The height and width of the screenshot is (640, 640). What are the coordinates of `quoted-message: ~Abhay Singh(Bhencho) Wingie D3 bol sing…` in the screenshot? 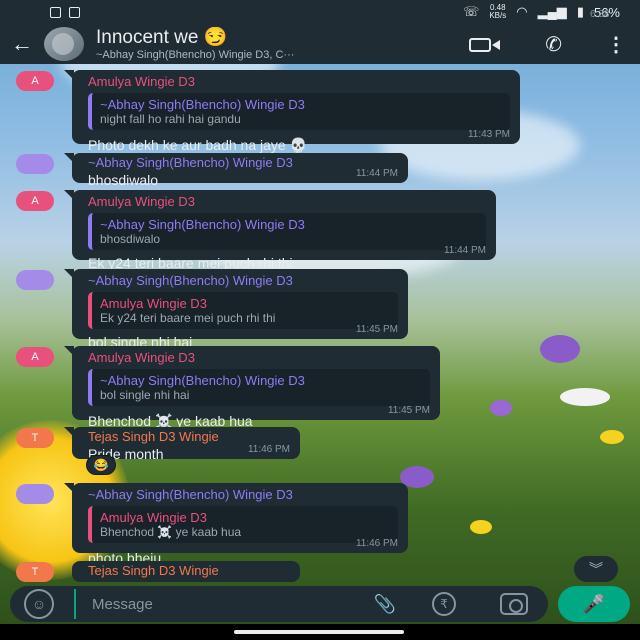 It's located at (259, 387).